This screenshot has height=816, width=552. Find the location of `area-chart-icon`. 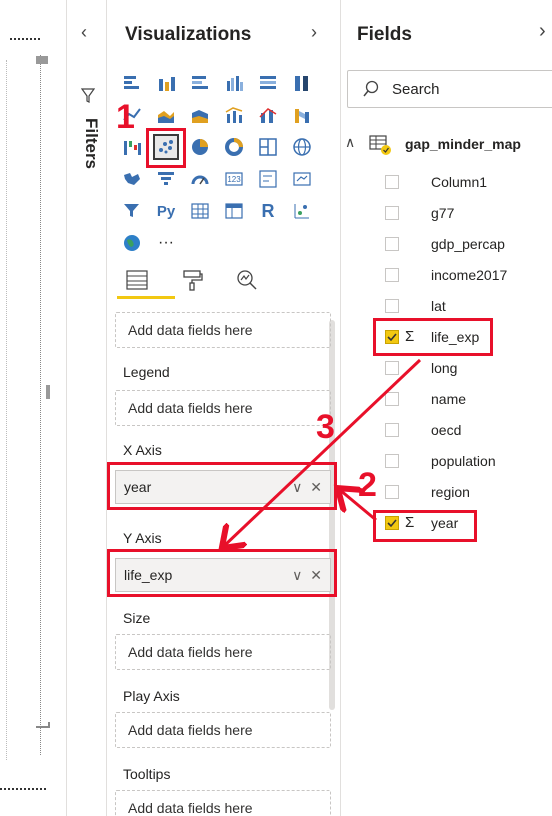

area-chart-icon is located at coordinates (166, 115).